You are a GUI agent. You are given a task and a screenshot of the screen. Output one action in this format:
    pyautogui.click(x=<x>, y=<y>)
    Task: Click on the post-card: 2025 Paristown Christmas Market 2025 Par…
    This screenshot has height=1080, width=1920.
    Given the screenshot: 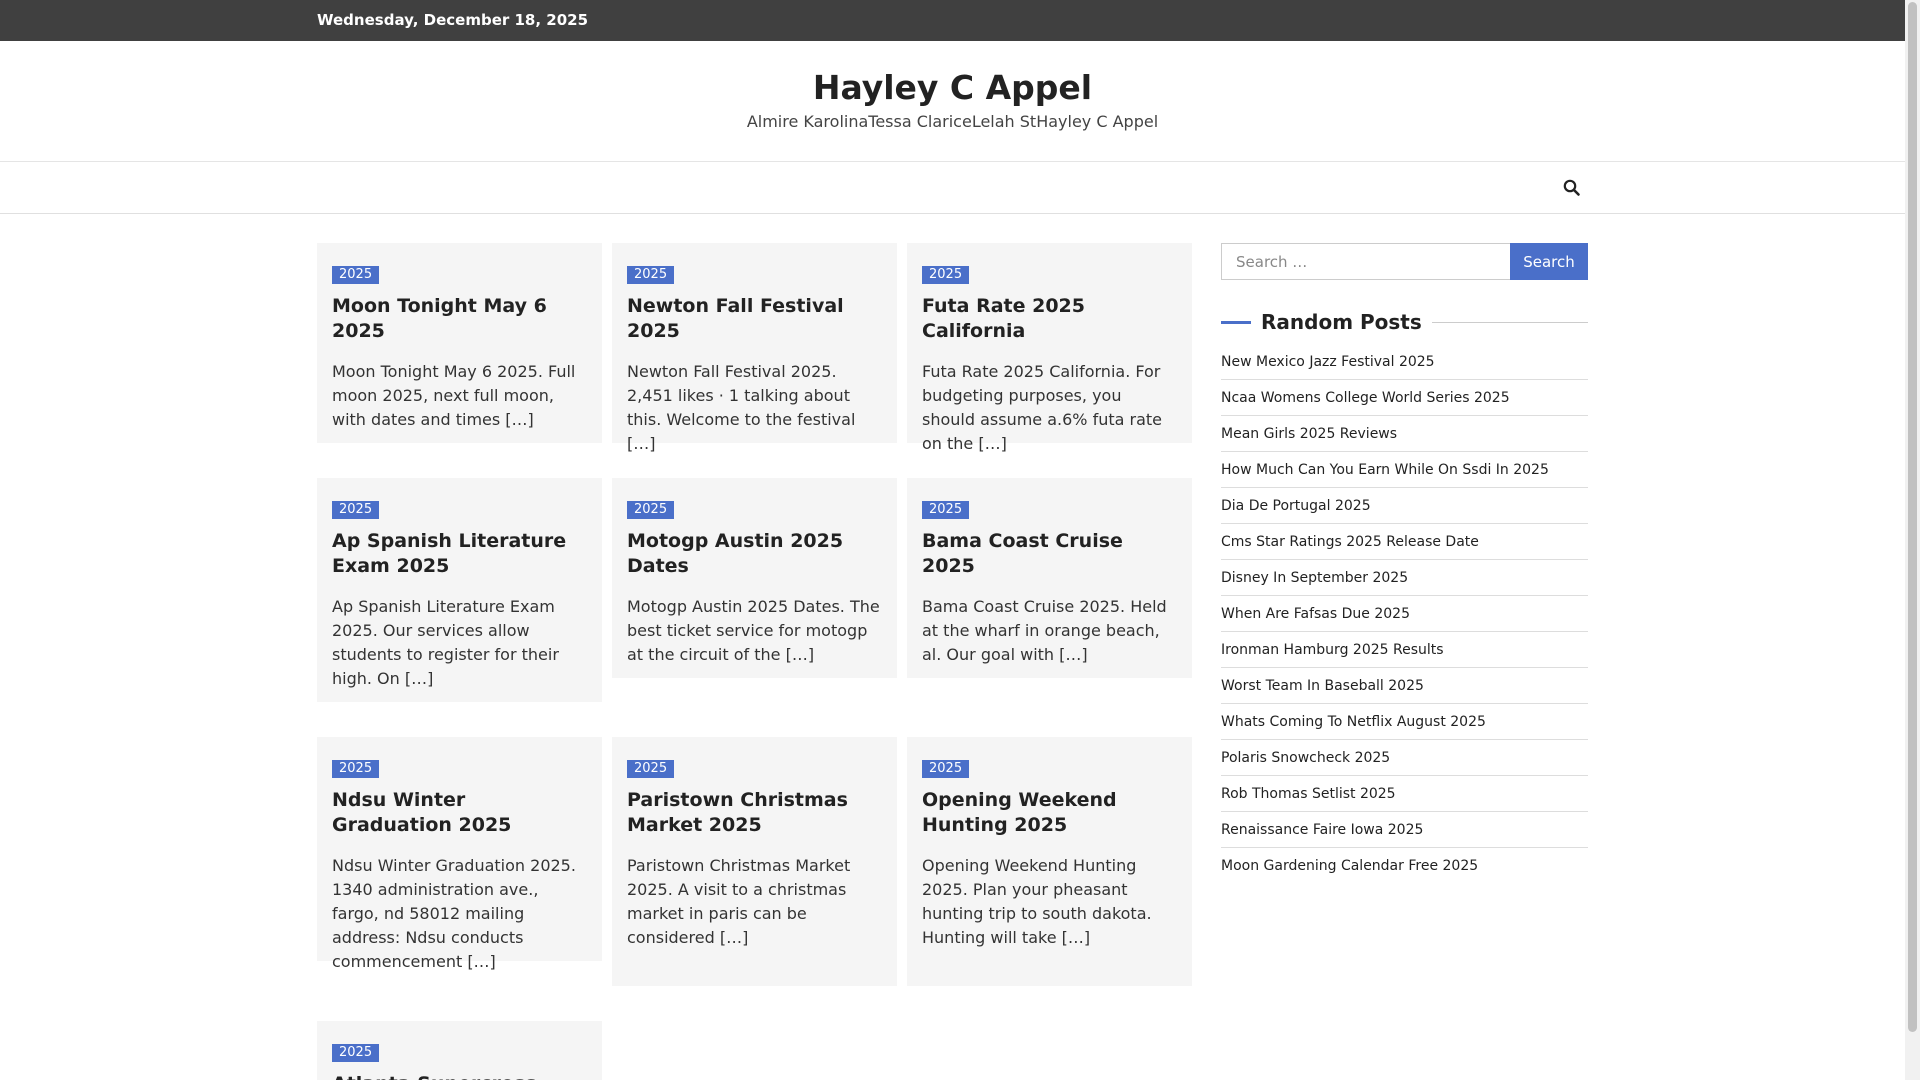 What is the action you would take?
    pyautogui.click(x=754, y=861)
    